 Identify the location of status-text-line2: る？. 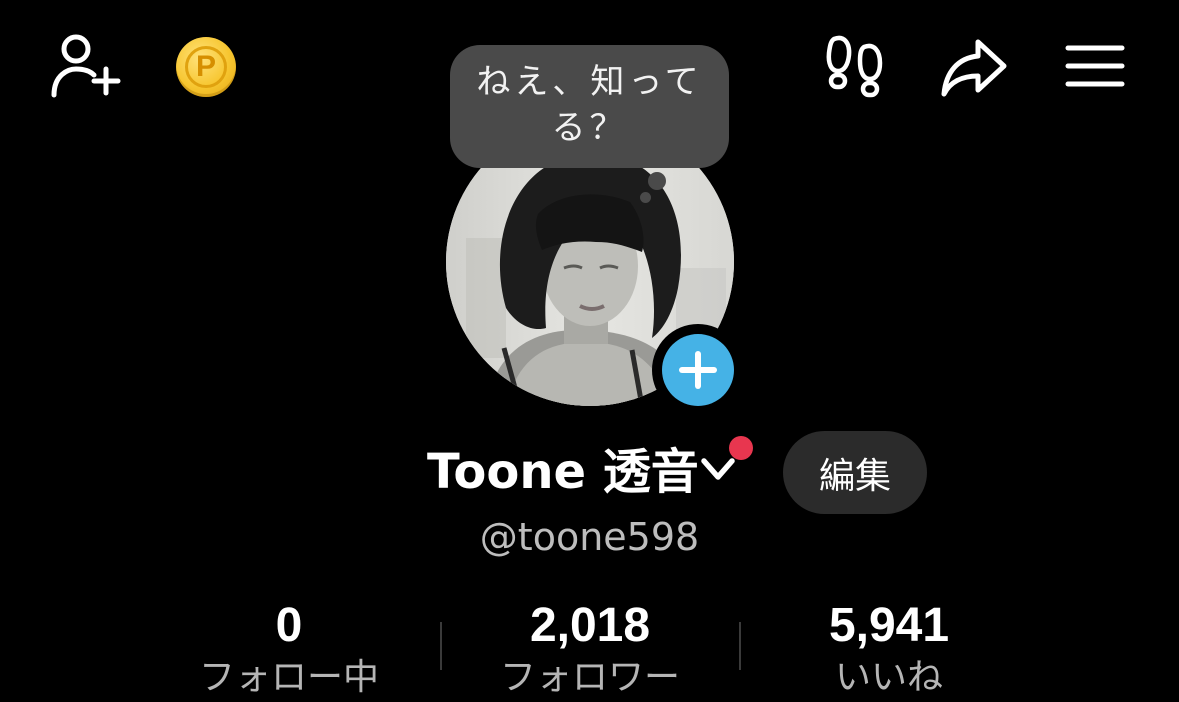
(589, 128).